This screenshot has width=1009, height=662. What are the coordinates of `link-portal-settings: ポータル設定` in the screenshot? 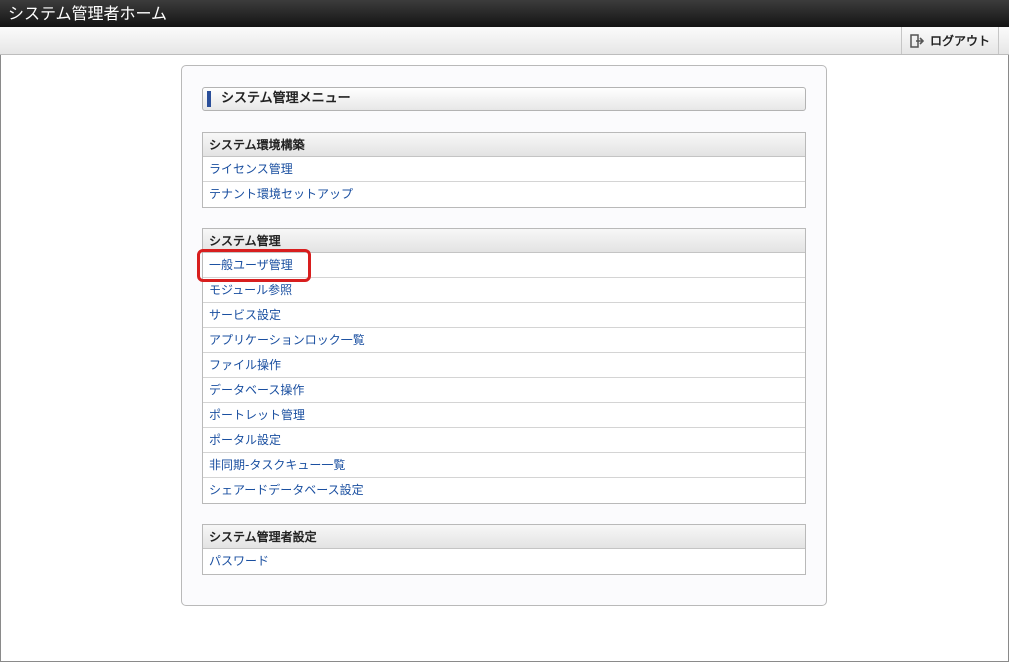 It's located at (245, 440).